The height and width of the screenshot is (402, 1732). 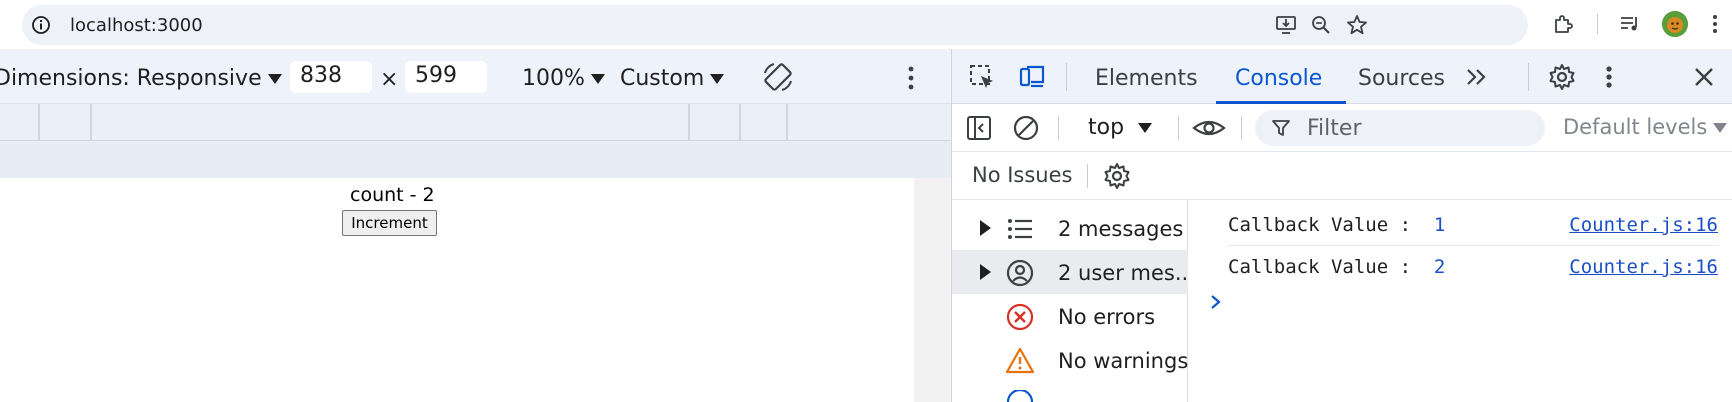 I want to click on console-toolbar: top Filter Default levels, so click(x=1342, y=128).